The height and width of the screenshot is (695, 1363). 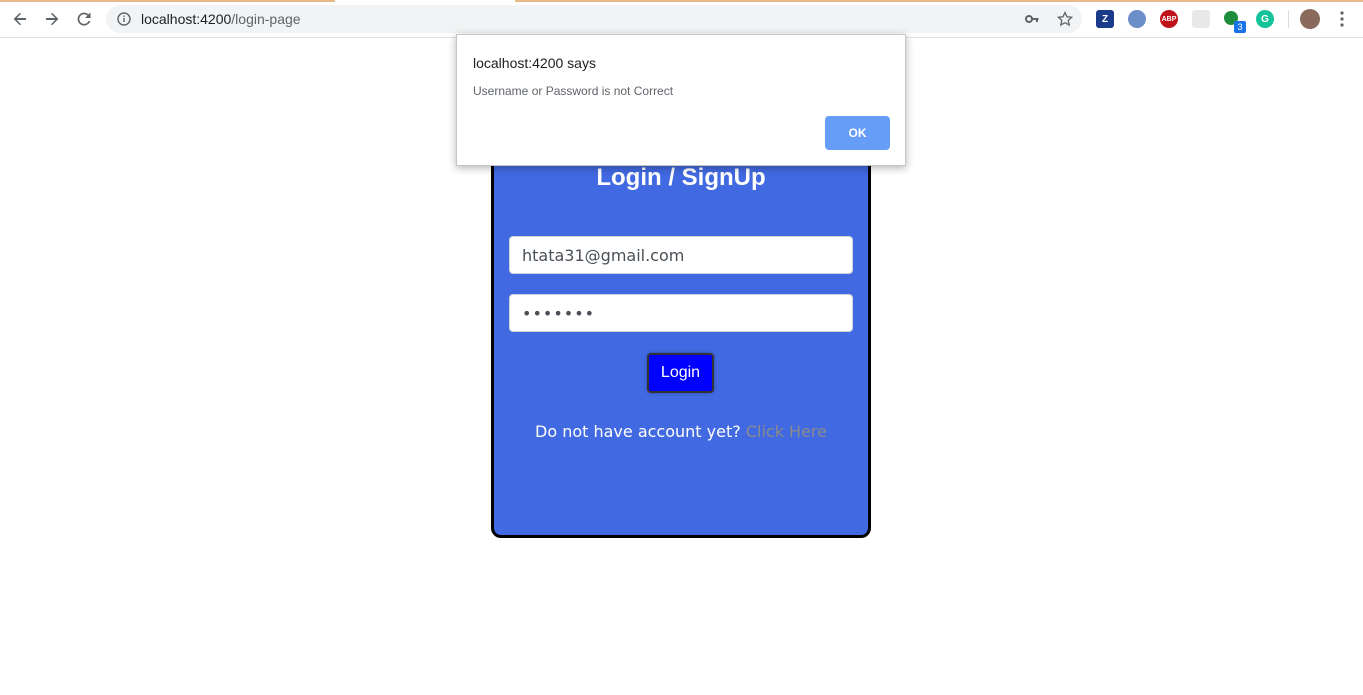 I want to click on adblock-extension-icon: ABP, so click(x=1169, y=19).